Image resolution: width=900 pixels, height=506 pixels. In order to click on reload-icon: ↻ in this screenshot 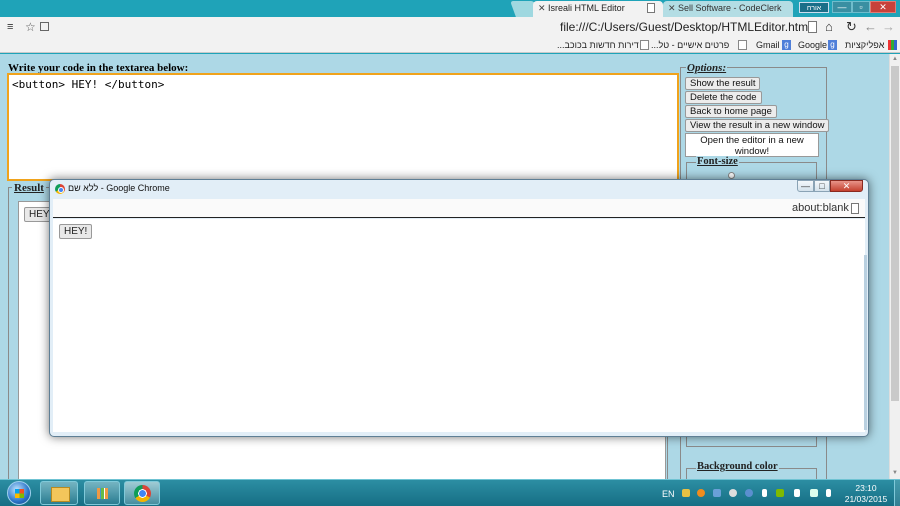, I will do `click(851, 27)`.